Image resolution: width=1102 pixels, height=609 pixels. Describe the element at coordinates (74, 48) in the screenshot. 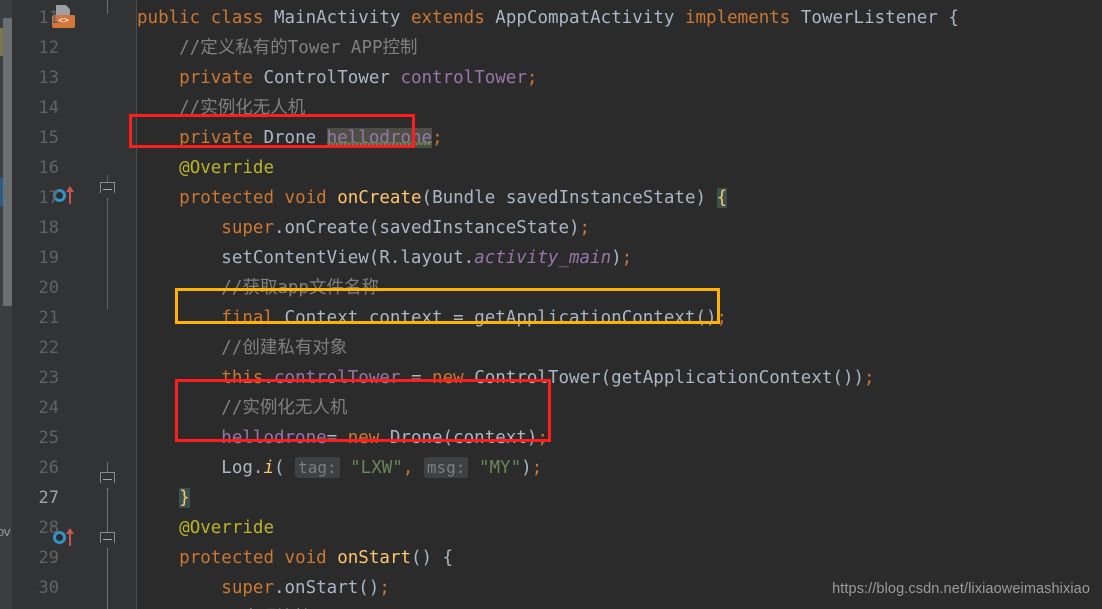

I see `gutter-line-12: 12` at that location.